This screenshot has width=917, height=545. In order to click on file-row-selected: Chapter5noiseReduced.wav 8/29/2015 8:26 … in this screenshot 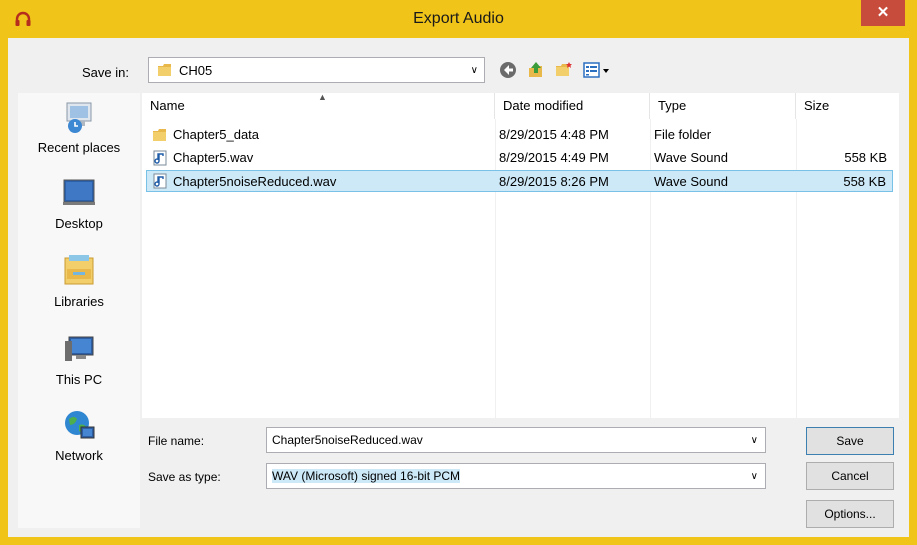, I will do `click(519, 181)`.